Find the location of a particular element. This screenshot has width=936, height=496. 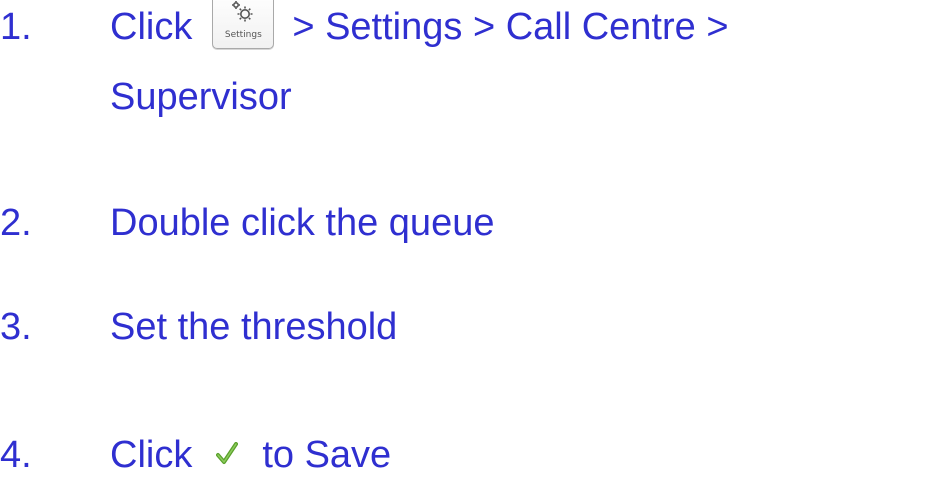

menu-path: > Settings > Call Centre > is located at coordinates (510, 27).